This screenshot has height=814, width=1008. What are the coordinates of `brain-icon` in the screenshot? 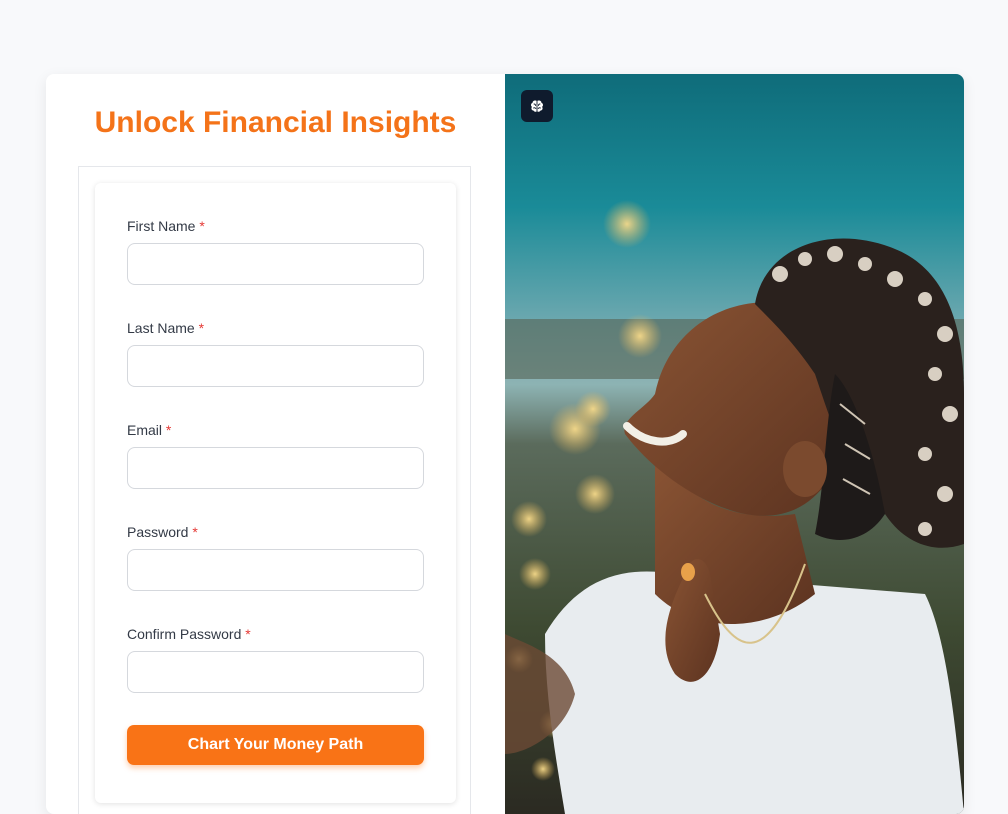 It's located at (537, 106).